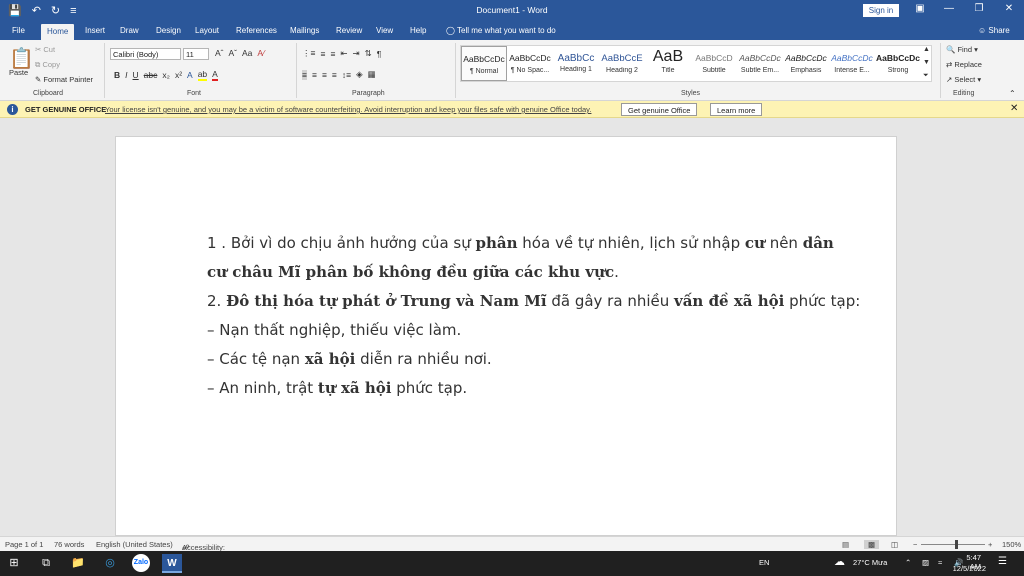 The image size is (1024, 576). What do you see at coordinates (576, 63) in the screenshot?
I see `style-heading-1: AaBbCc Heading 1` at bounding box center [576, 63].